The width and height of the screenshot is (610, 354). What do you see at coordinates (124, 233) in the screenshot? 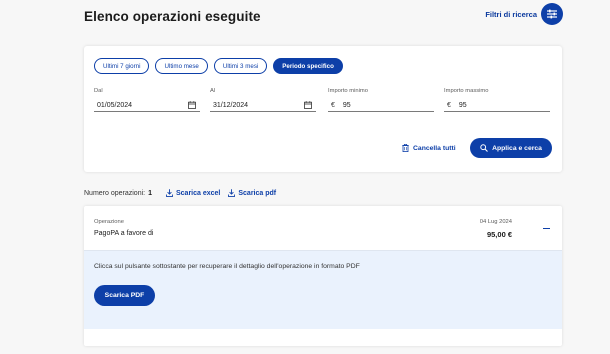
I see `operation-description: PagoPA a favore di` at bounding box center [124, 233].